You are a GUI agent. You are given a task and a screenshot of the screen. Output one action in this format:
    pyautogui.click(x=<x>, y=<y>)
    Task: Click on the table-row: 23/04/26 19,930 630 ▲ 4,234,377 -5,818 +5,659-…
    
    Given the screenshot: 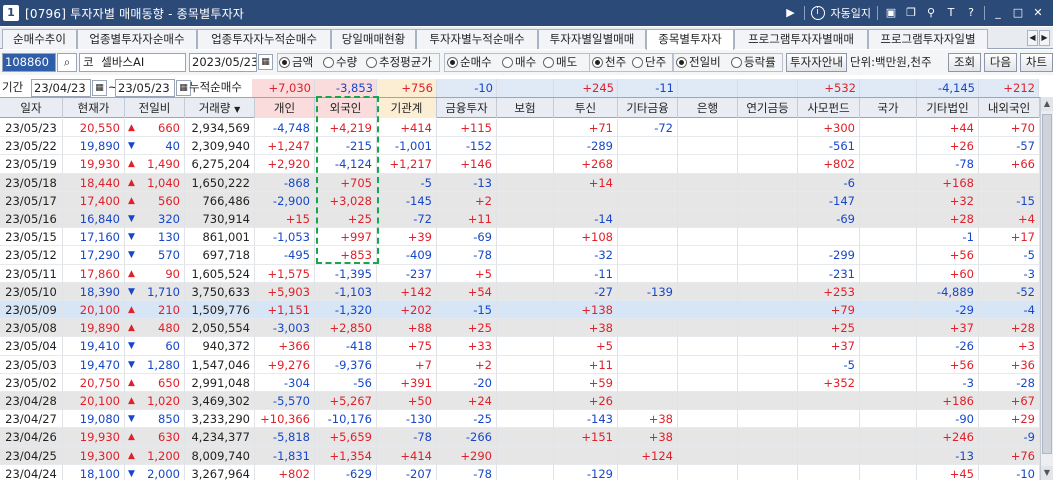 What is the action you would take?
    pyautogui.click(x=520, y=437)
    